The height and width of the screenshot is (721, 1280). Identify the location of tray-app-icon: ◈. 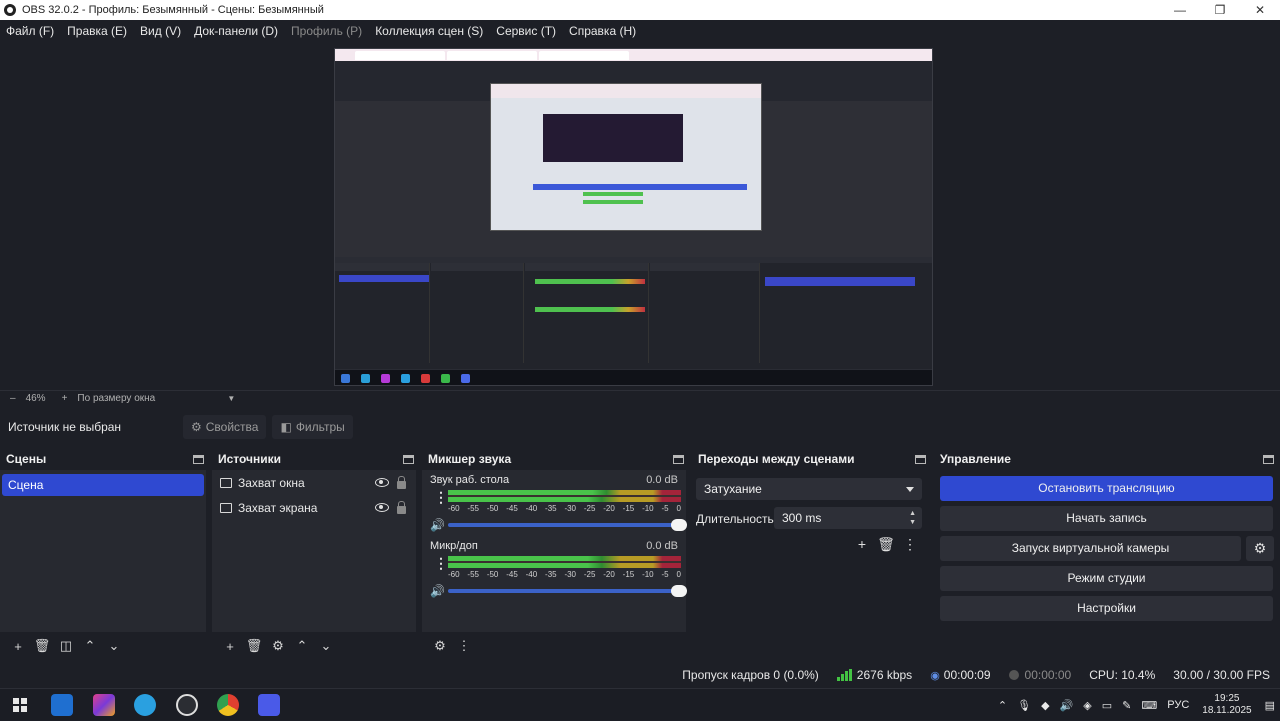
(1087, 705).